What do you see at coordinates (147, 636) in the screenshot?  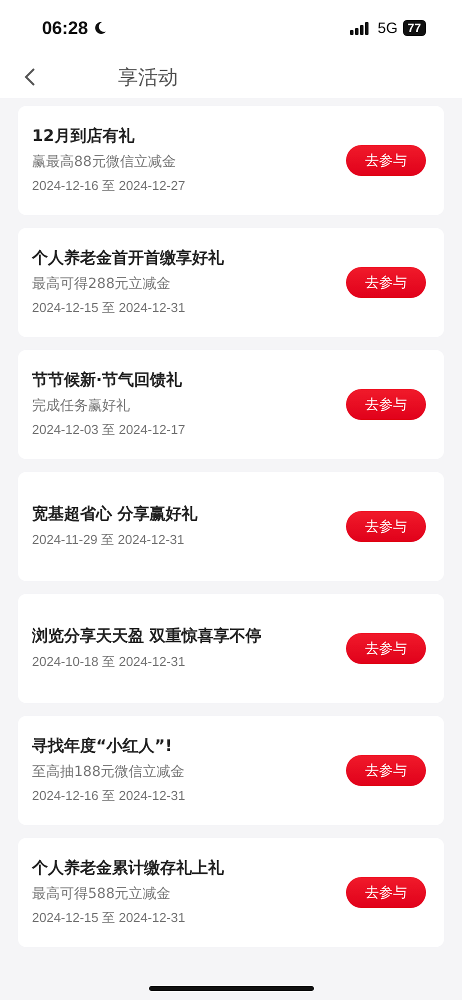 I see `activity-title: 浏览分享天天盈 双重惊喜享不停` at bounding box center [147, 636].